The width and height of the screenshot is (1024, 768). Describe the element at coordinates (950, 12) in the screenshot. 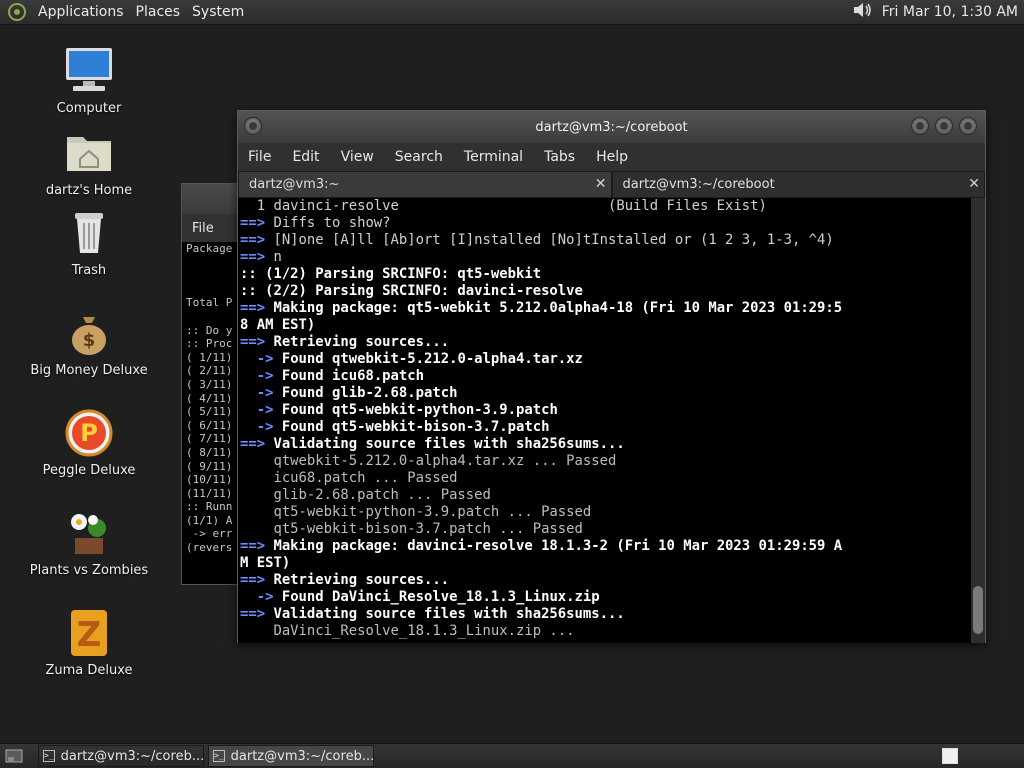

I see `clock: Fri Mar 10, 1:30 AM` at that location.